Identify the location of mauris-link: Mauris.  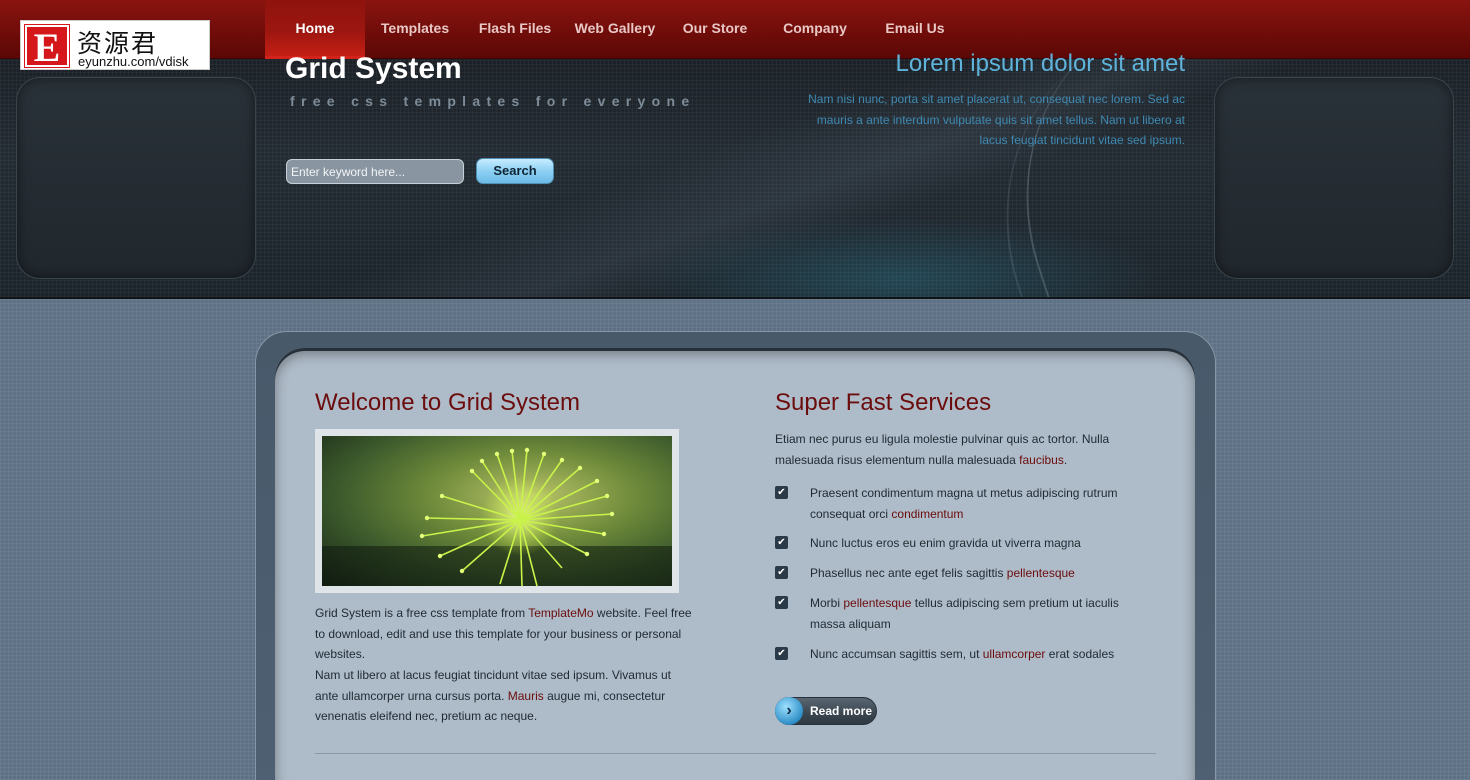
(526, 696).